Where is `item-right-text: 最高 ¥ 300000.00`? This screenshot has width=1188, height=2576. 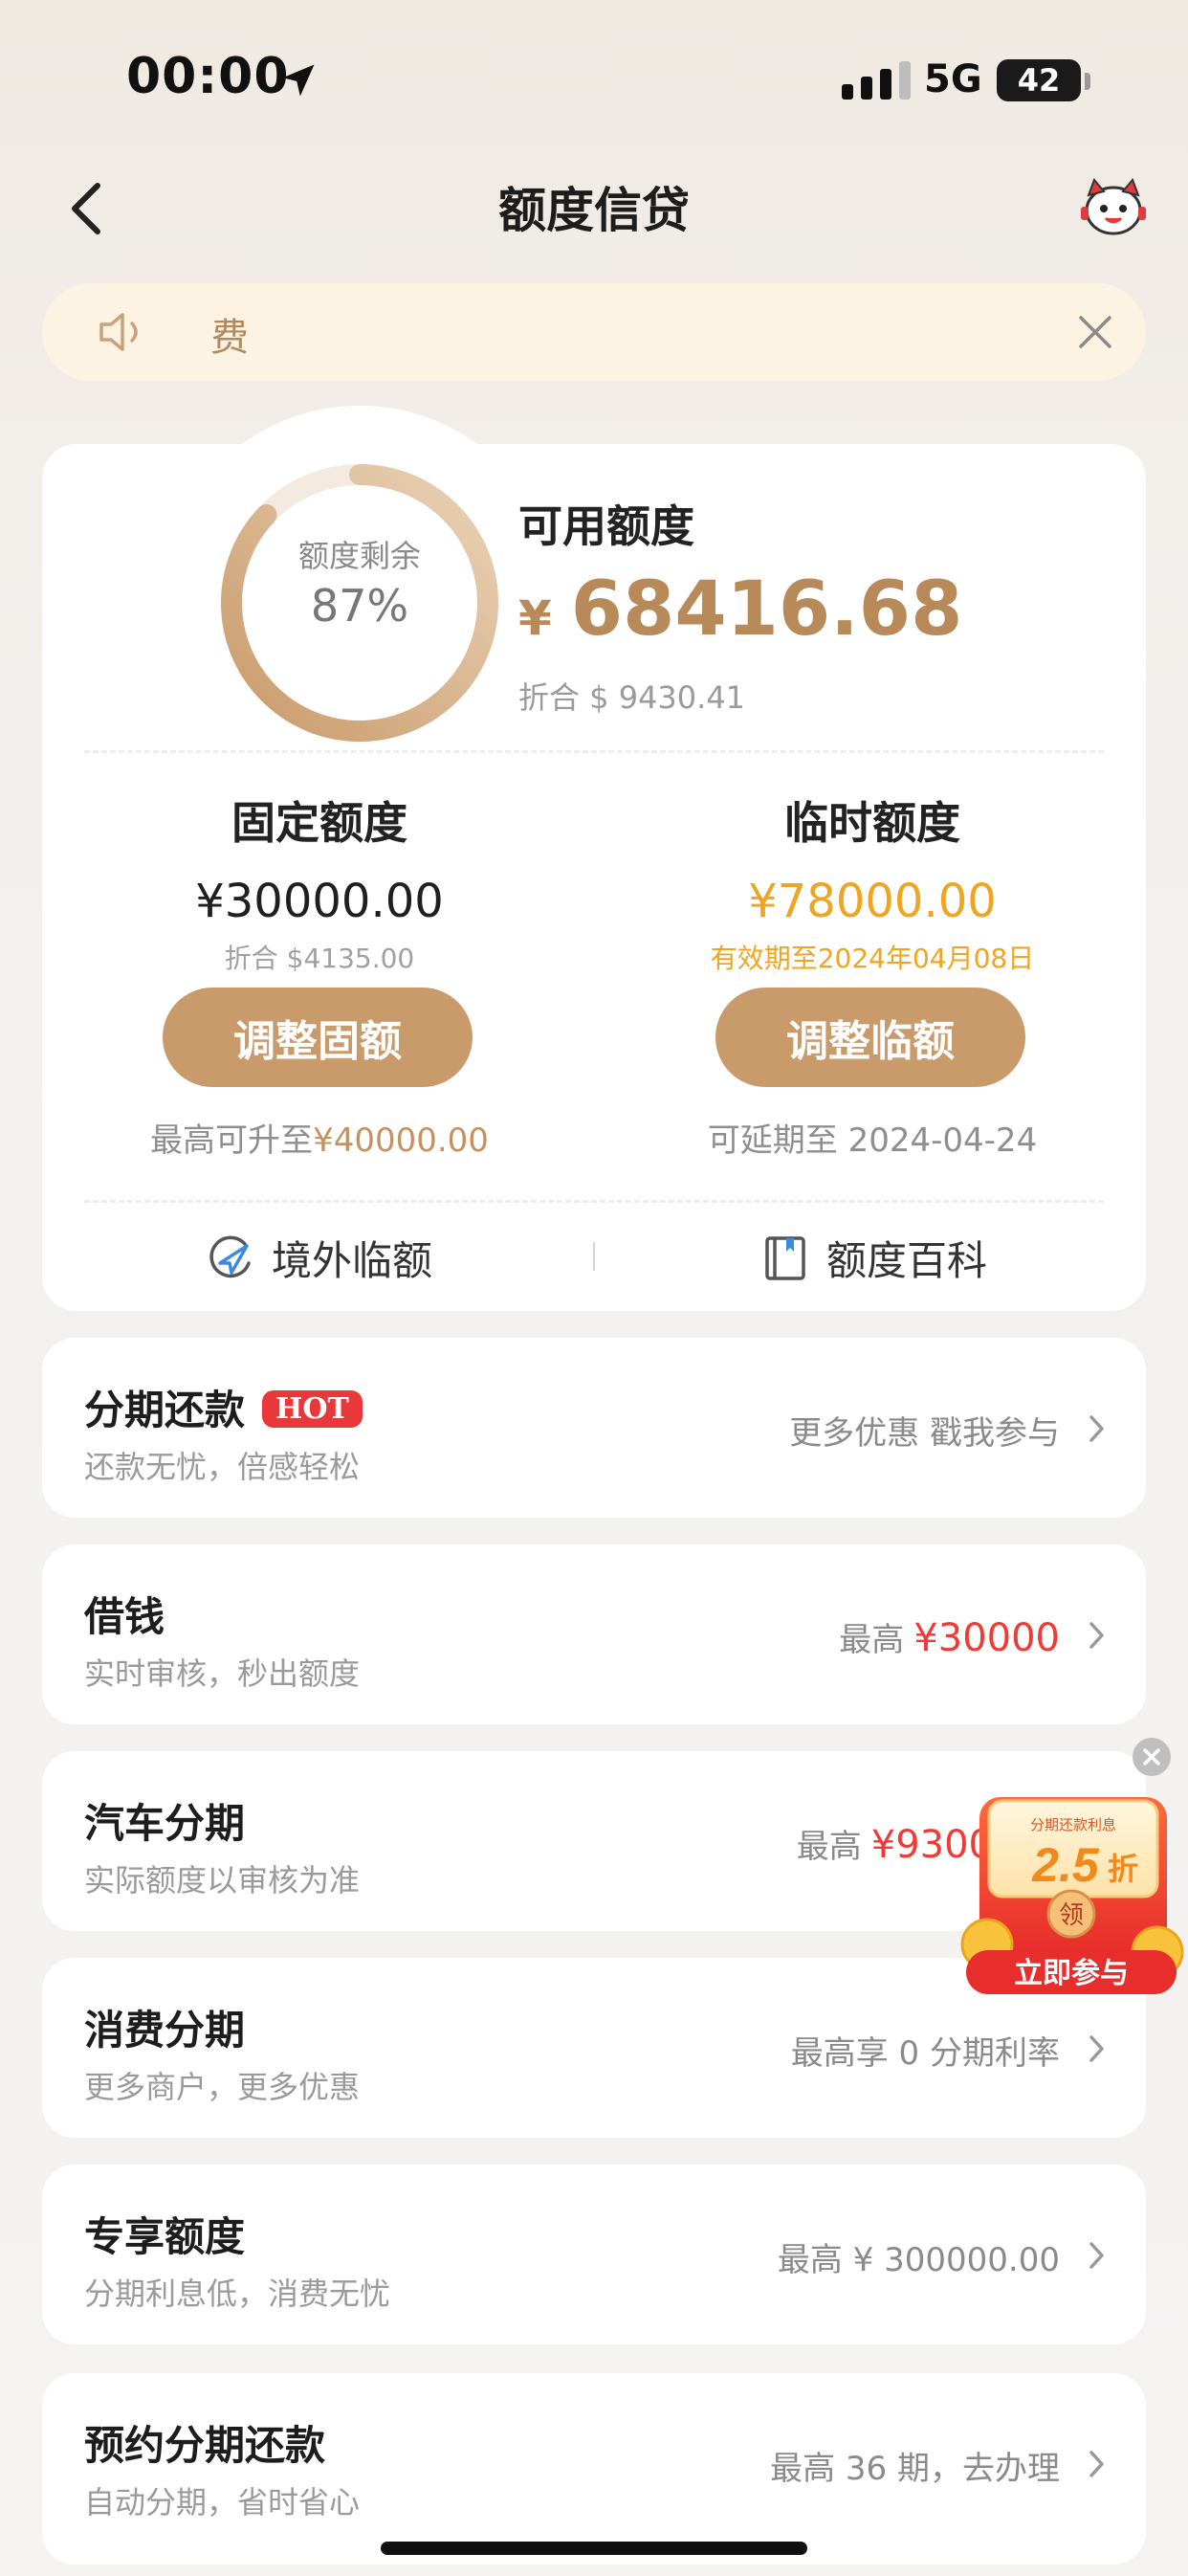 item-right-text: 最高 ¥ 300000.00 is located at coordinates (918, 2260).